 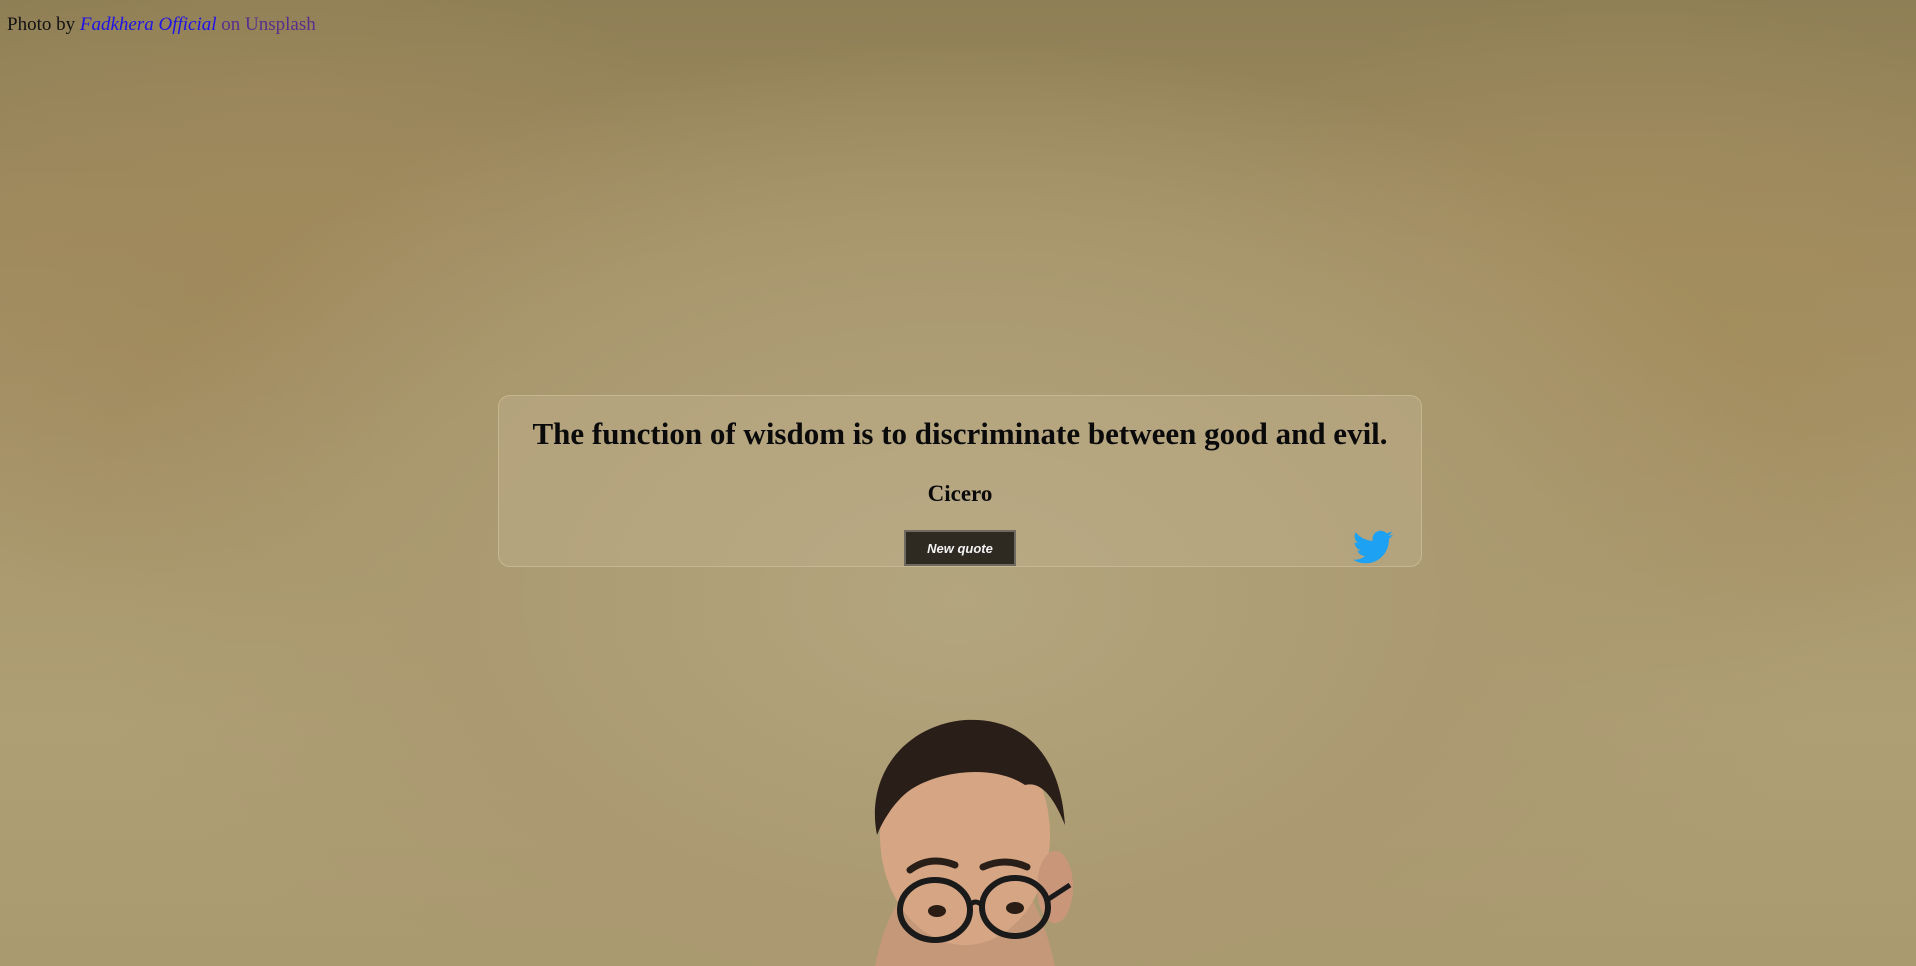 What do you see at coordinates (960, 493) in the screenshot?
I see `quote-author: Cicero` at bounding box center [960, 493].